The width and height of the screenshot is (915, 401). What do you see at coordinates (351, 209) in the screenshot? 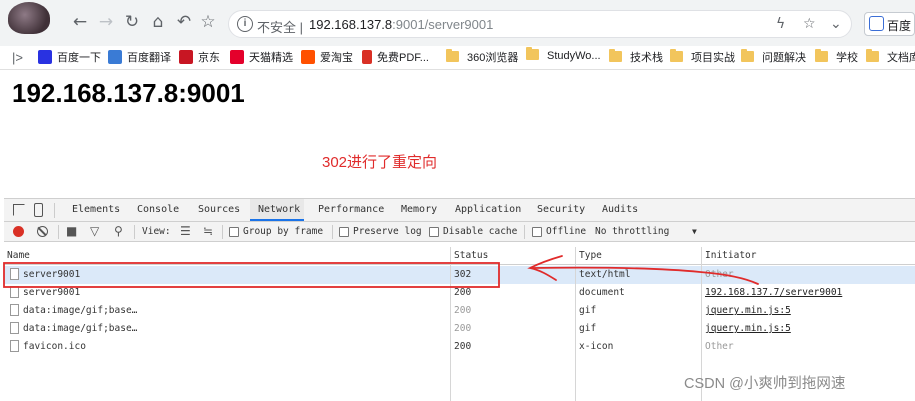
I see `tab-performance: Performance` at bounding box center [351, 209].